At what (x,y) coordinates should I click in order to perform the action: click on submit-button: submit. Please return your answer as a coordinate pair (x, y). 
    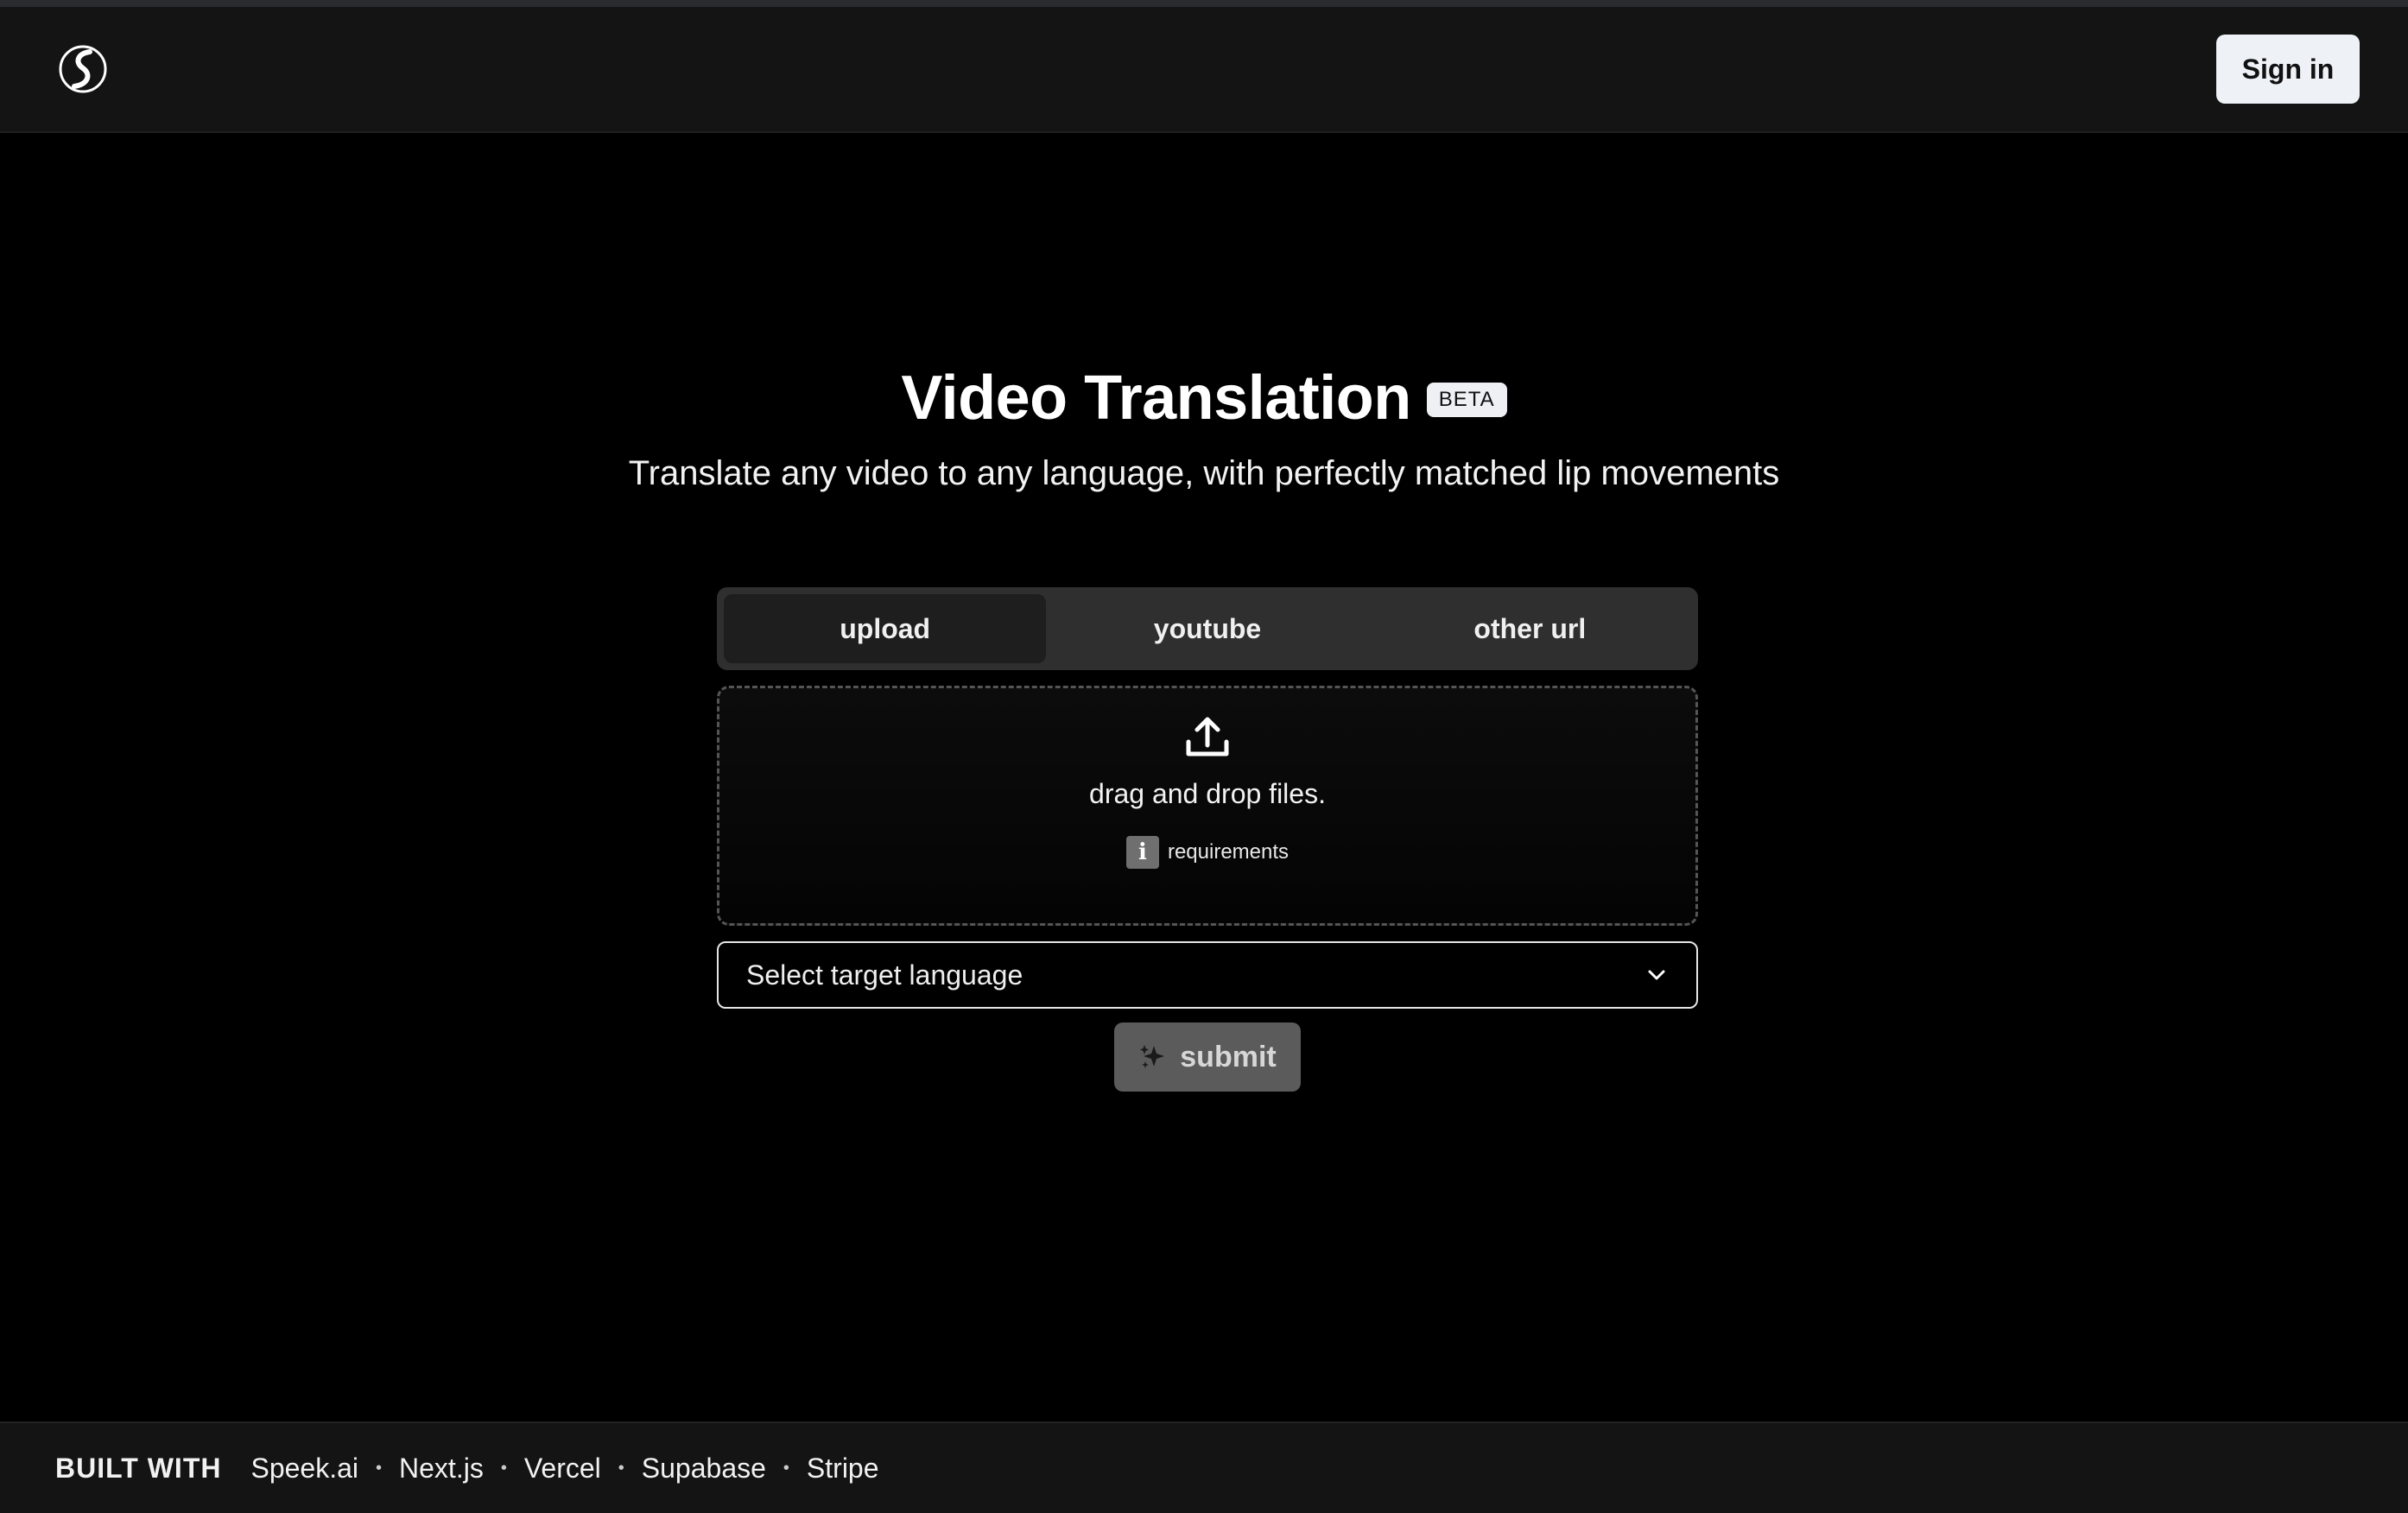
    Looking at the image, I should click on (1207, 1057).